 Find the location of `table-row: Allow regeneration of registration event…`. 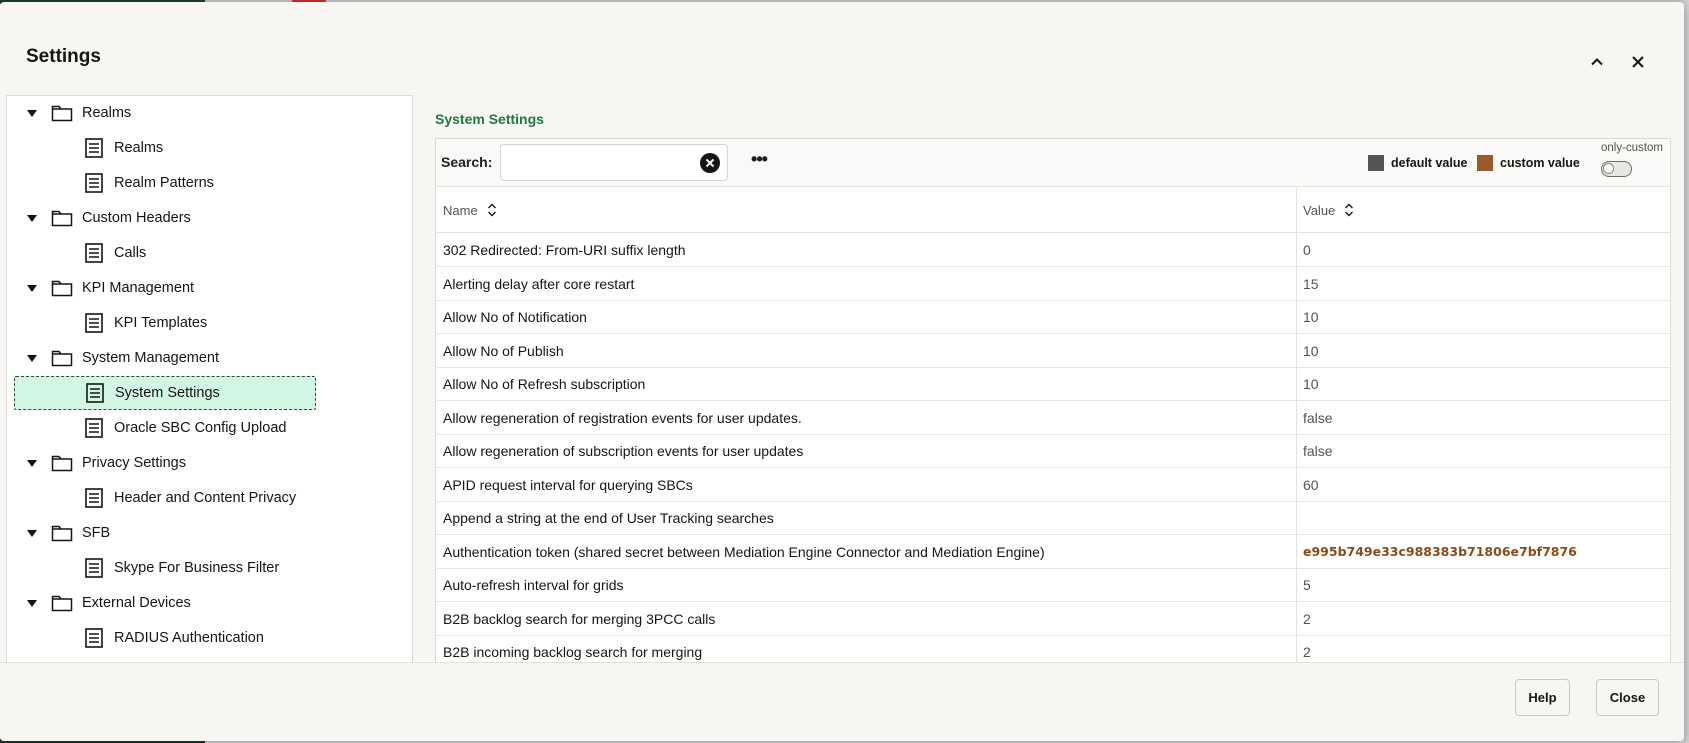

table-row: Allow regeneration of registration event… is located at coordinates (1053, 418).